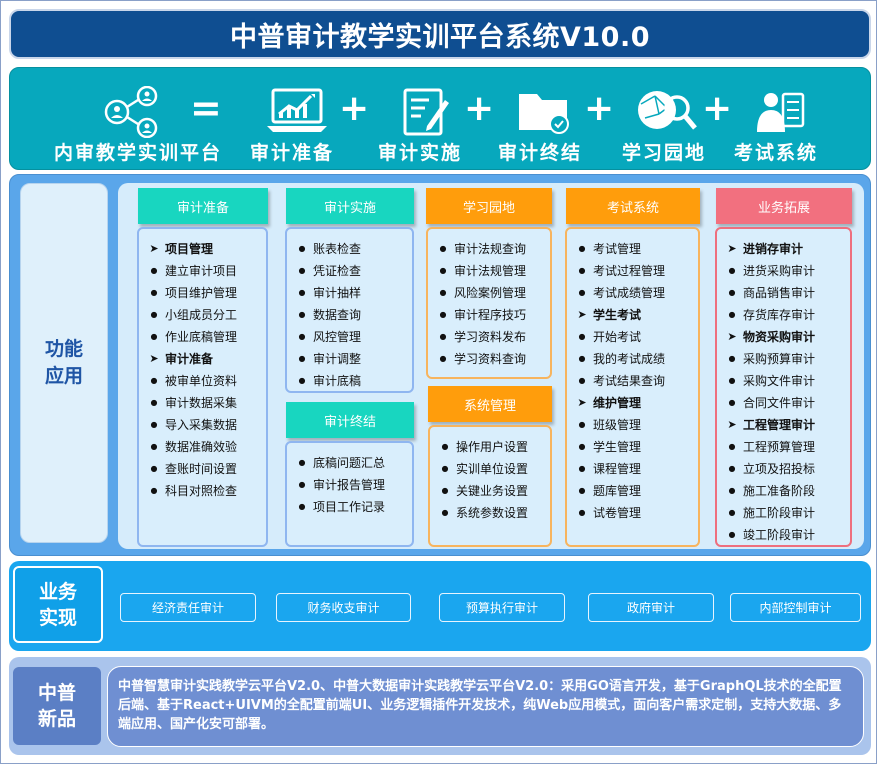  Describe the element at coordinates (783, 534) in the screenshot. I see `list-item: ● 竣工阶段审计` at that location.